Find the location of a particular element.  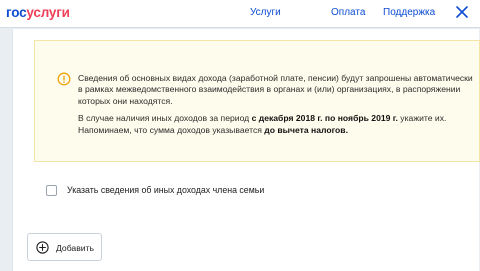

plus-circle-icon is located at coordinates (42, 247).